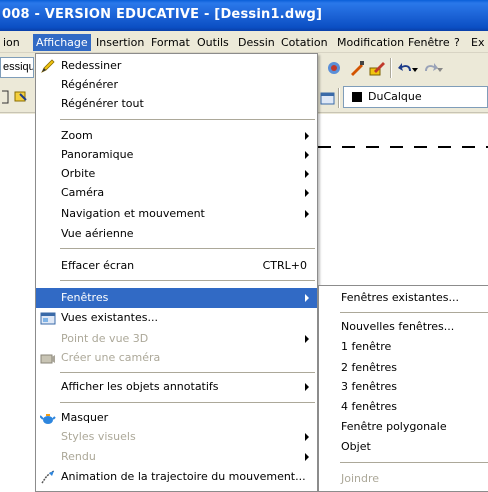  Describe the element at coordinates (370, 42) in the screenshot. I see `menu-modification: Modification` at that location.